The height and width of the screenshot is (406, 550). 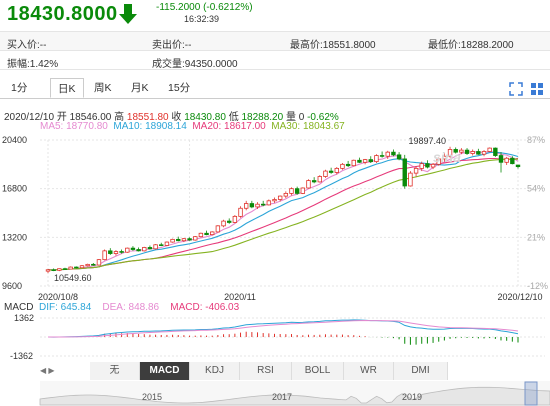 I want to click on tab-indicator-wr: WR, so click(x=369, y=371).